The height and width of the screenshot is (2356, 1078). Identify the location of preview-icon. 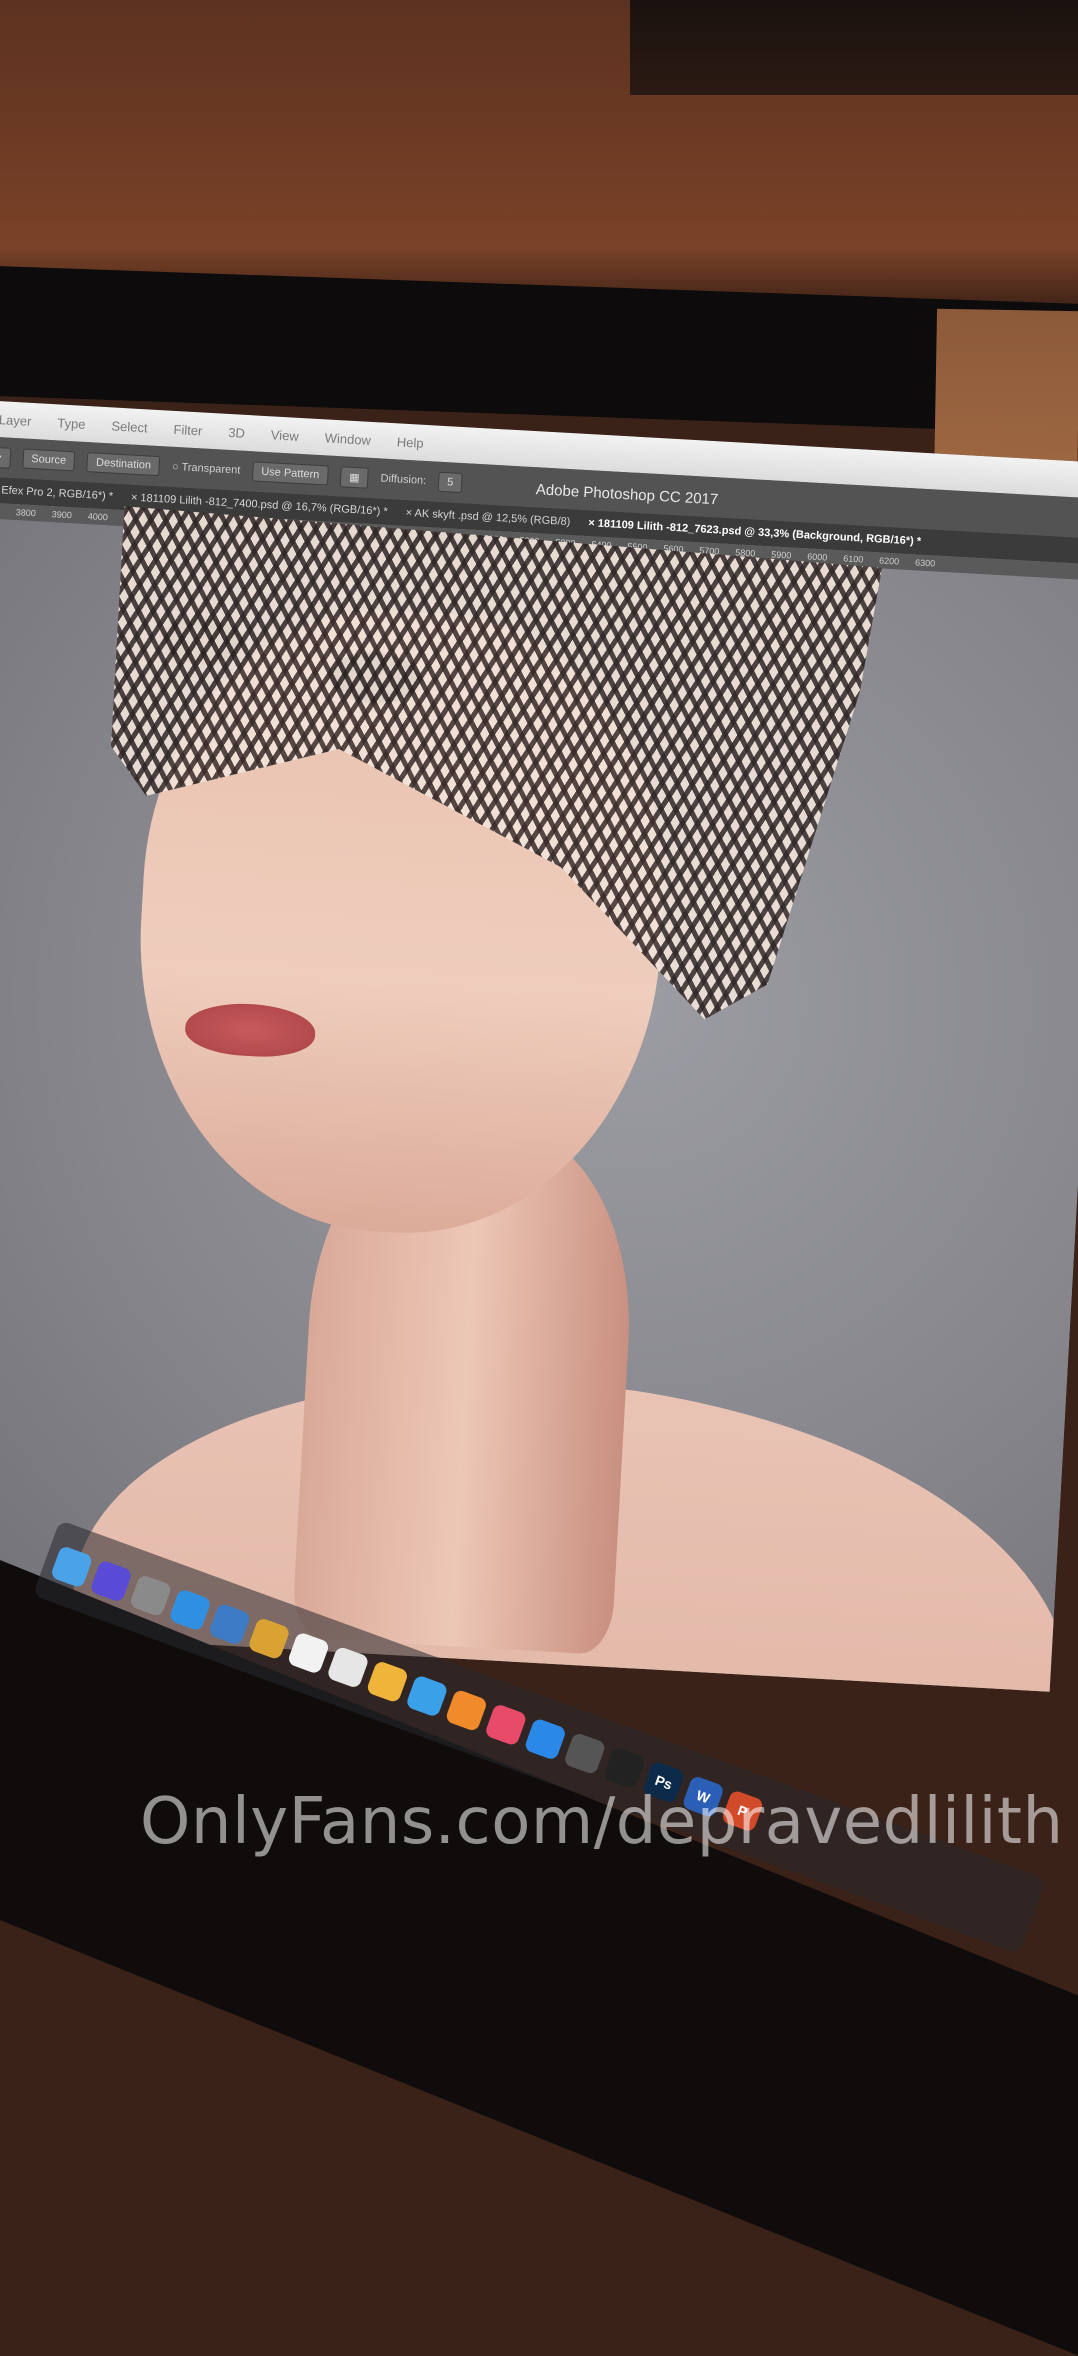
(230, 1624).